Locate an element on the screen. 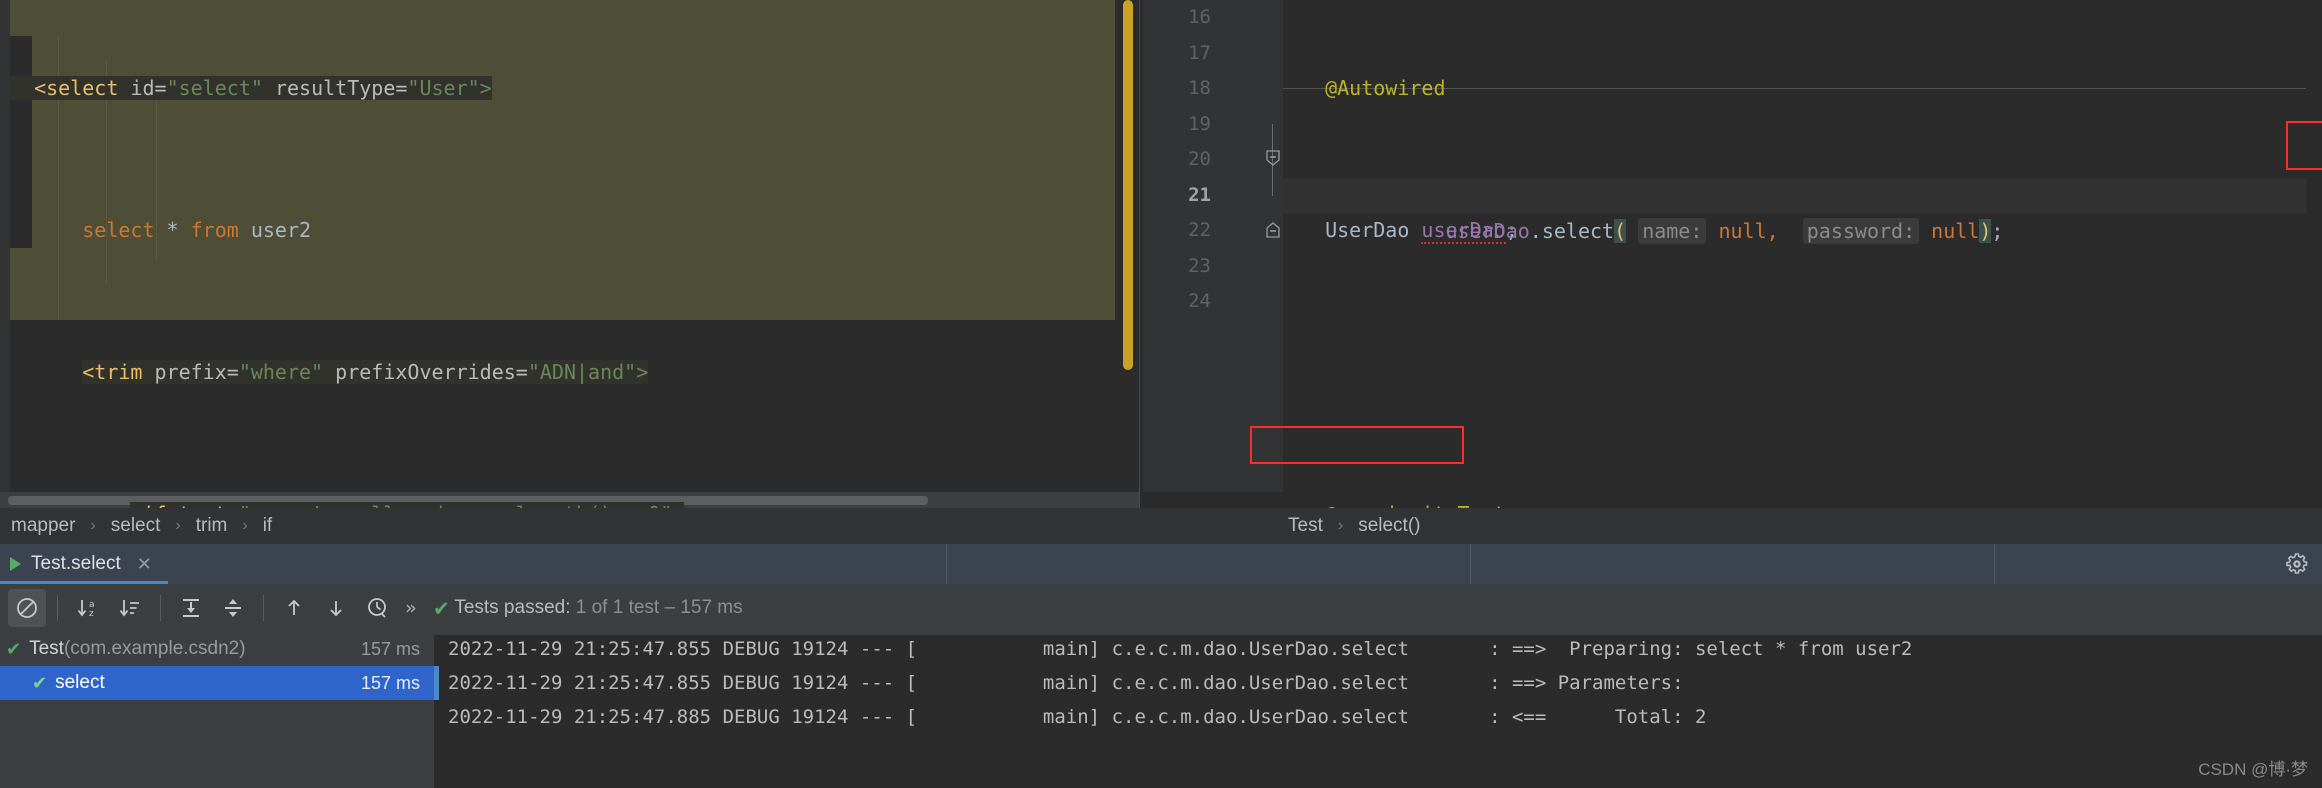 The height and width of the screenshot is (788, 2322). breadcrumb-item-test: Test is located at coordinates (1305, 526).